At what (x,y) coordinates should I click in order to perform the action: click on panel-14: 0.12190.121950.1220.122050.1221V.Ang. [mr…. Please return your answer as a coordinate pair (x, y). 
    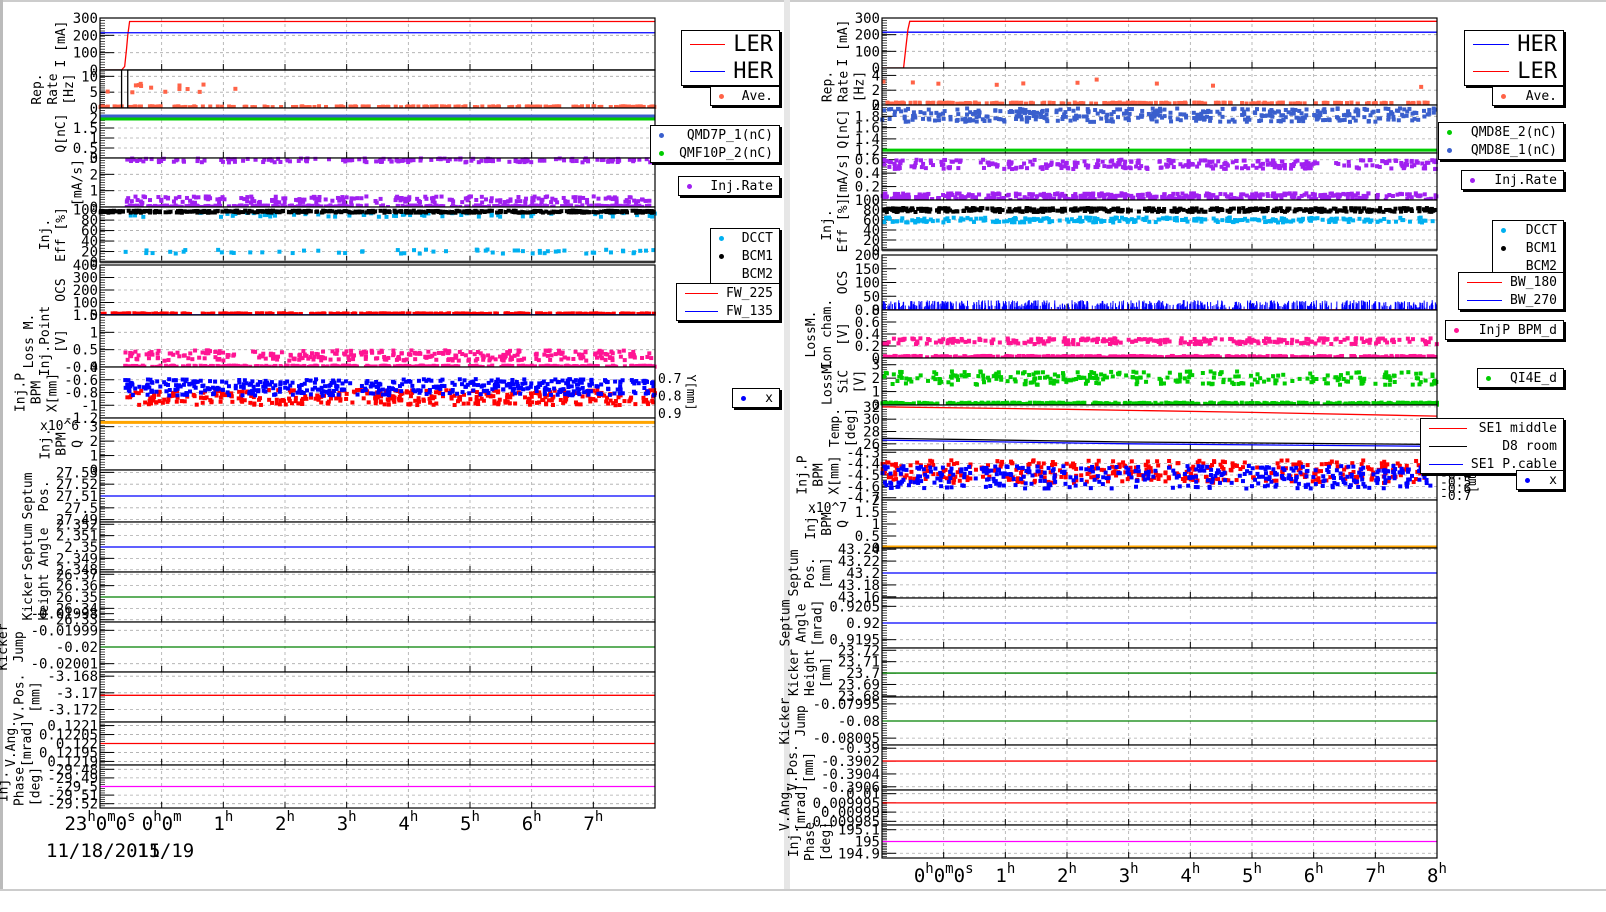
    Looking at the image, I should click on (330, 744).